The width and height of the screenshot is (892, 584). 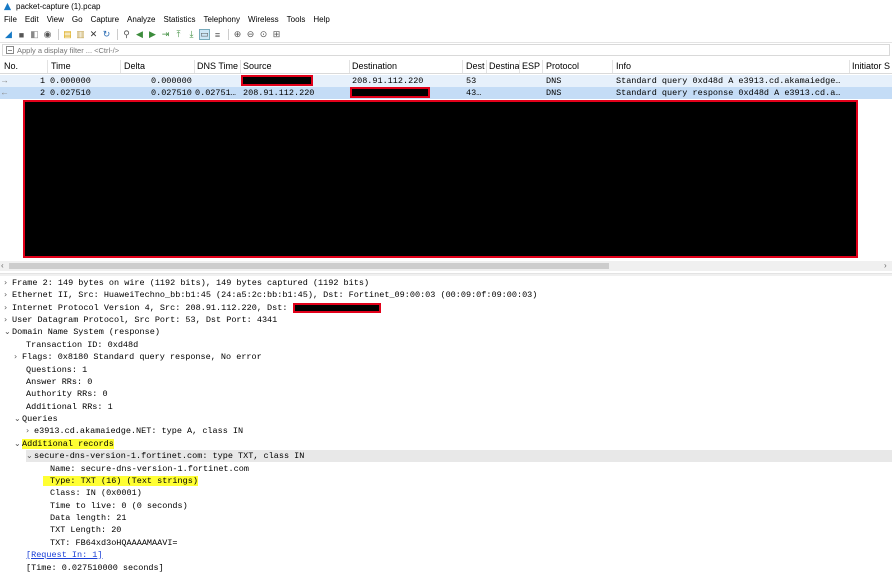 What do you see at coordinates (149, 469) in the screenshot?
I see `field-name: Name: secure-dns-version-1.fortinet.com` at bounding box center [149, 469].